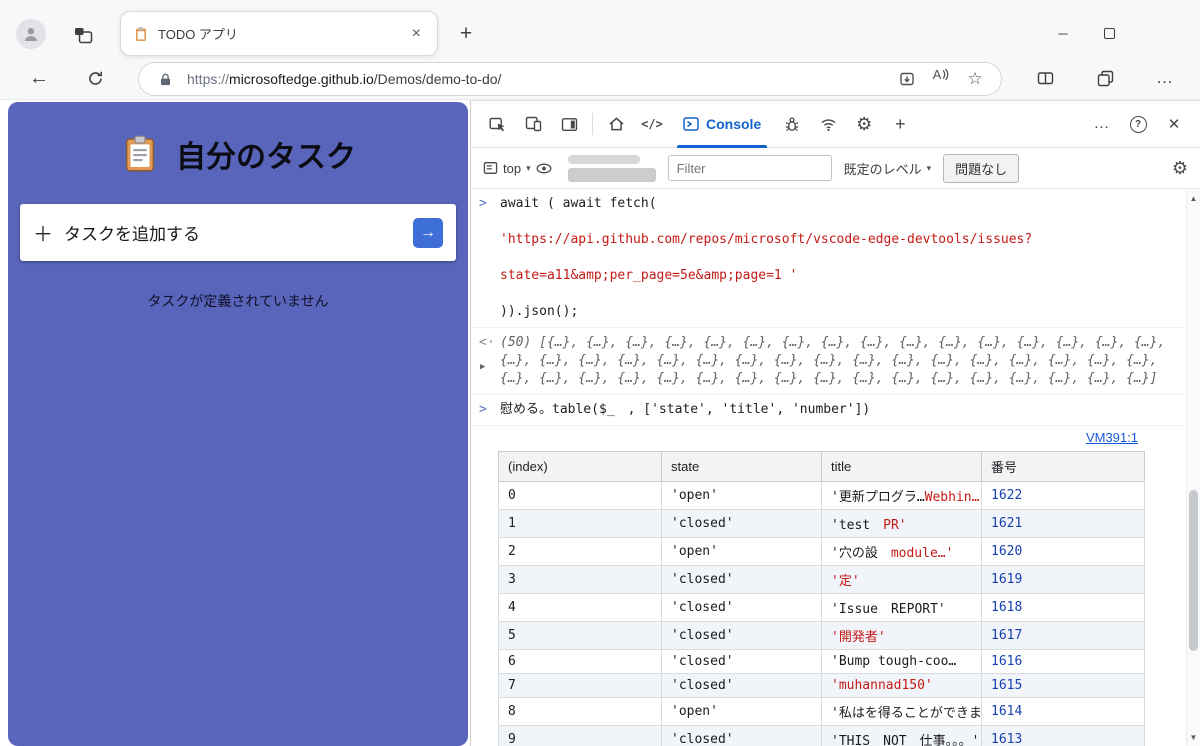  Describe the element at coordinates (580, 495) in the screenshot. I see `cell-index: 0` at that location.